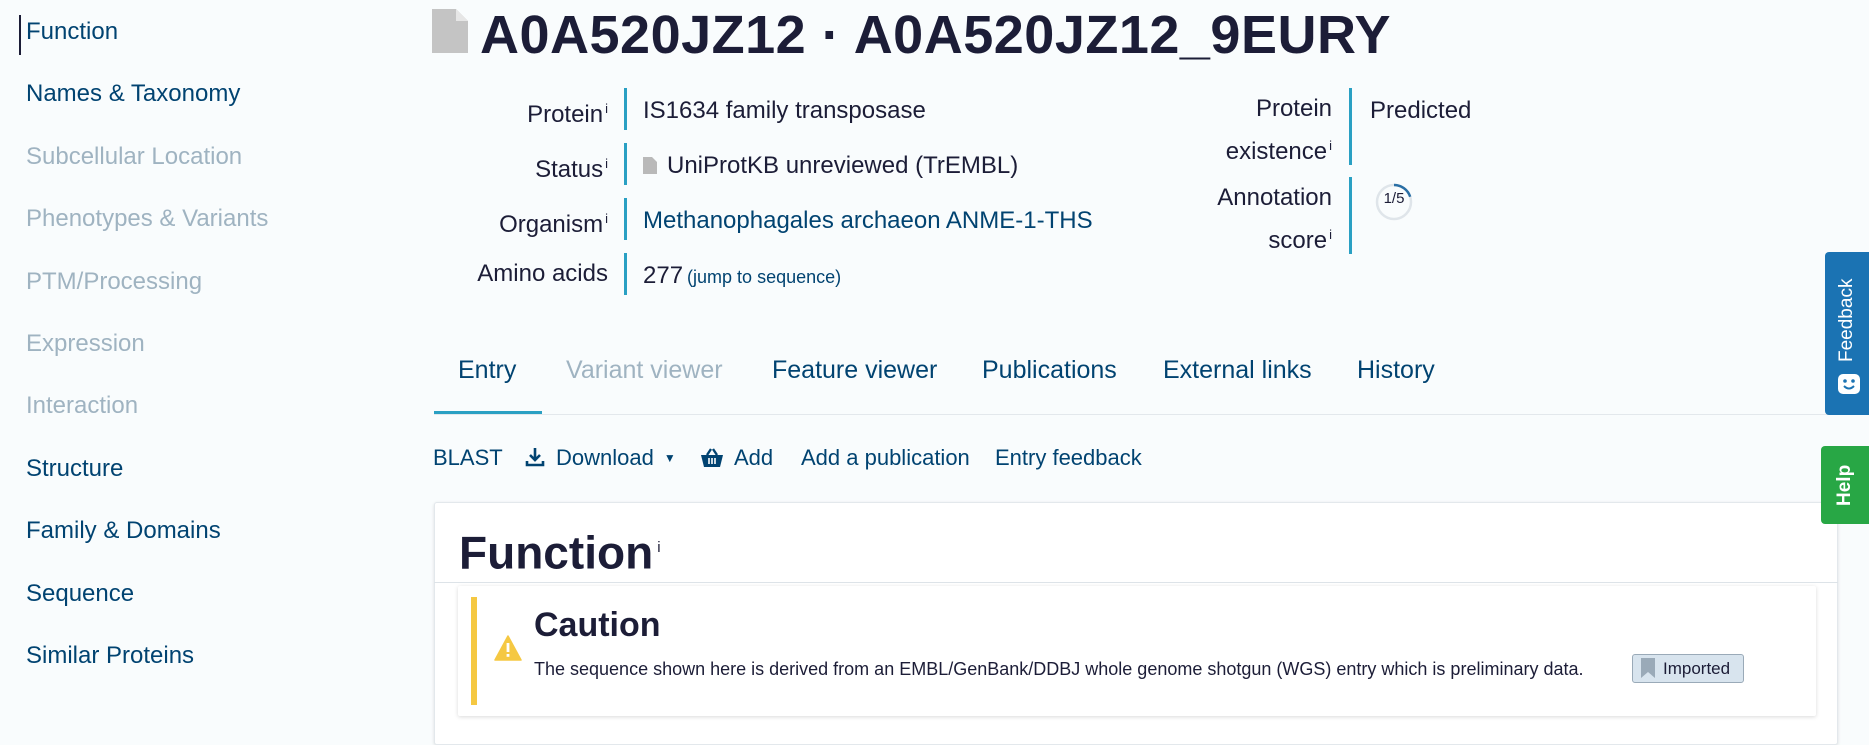 The height and width of the screenshot is (745, 1869). I want to click on amino-acids-label: Amino acids, so click(542, 273).